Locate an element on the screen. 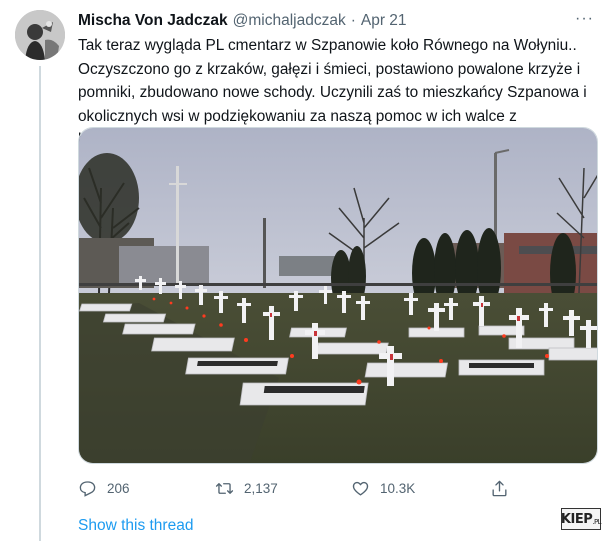 The width and height of the screenshot is (610, 541). user-handle: @michaljadczak is located at coordinates (289, 21).